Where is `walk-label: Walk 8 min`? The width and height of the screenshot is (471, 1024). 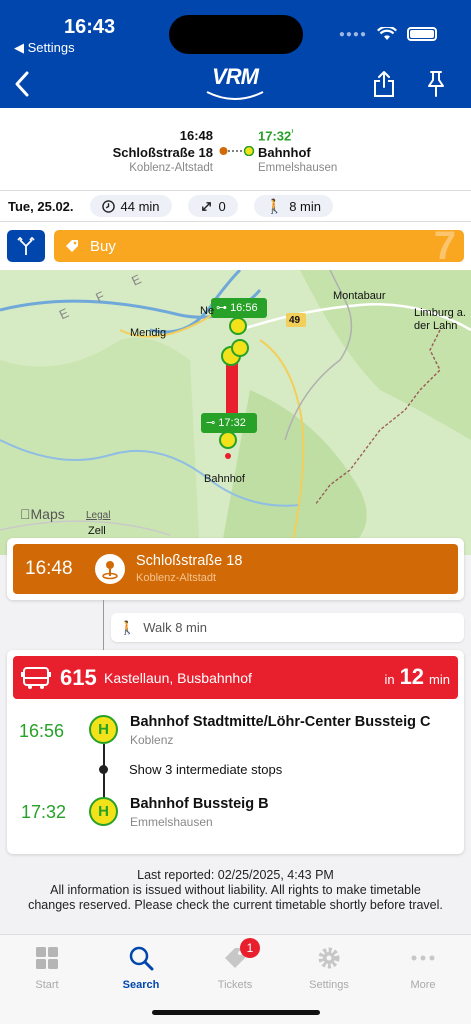 walk-label: Walk 8 min is located at coordinates (175, 627).